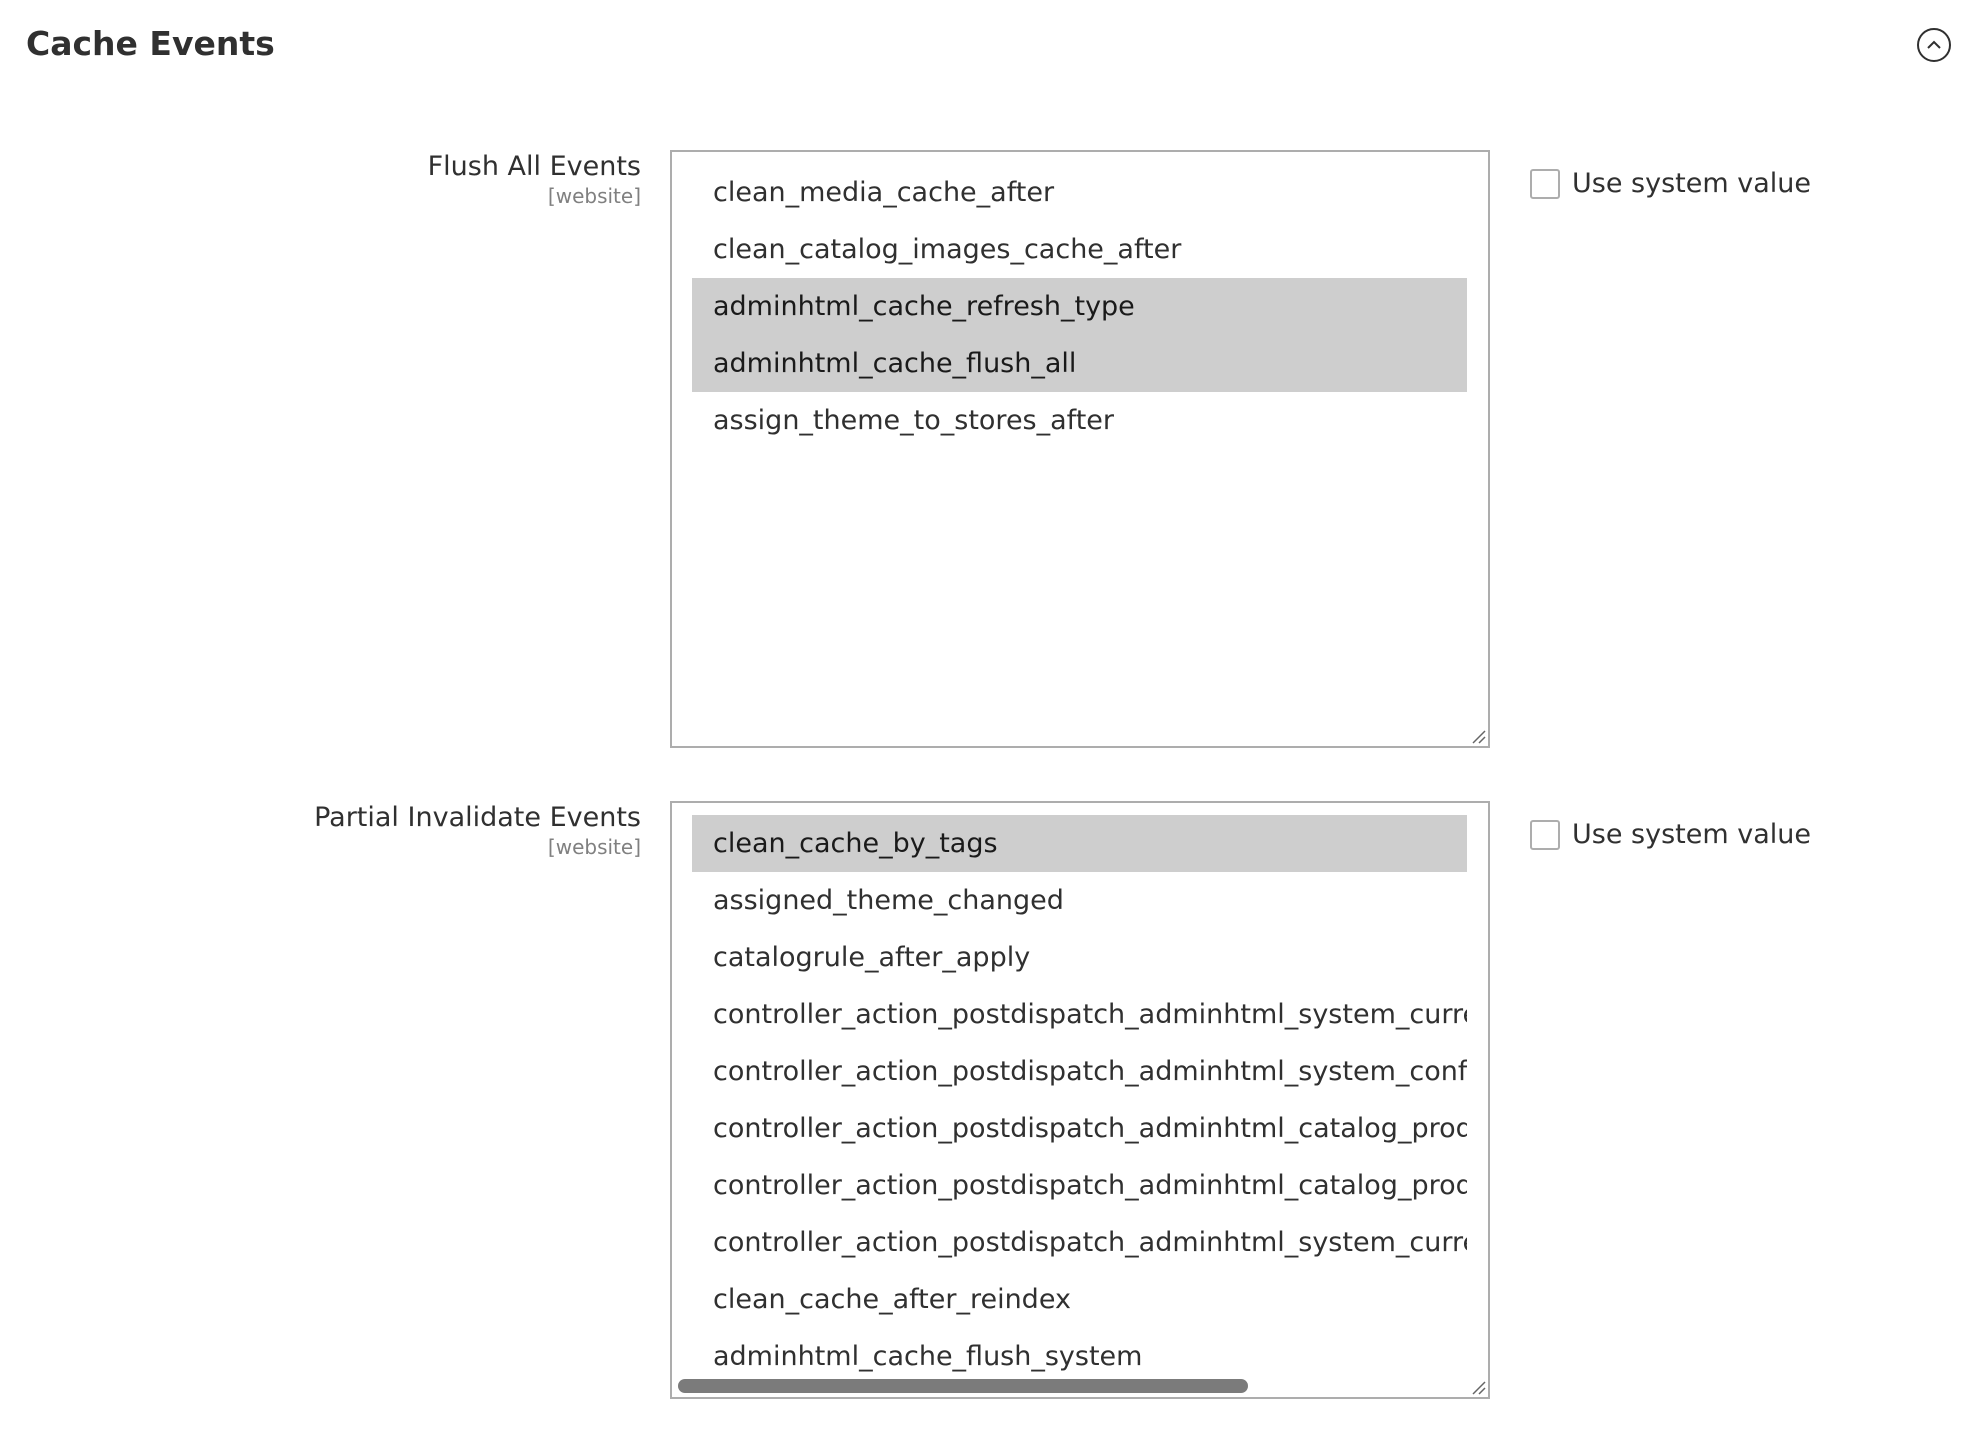 This screenshot has width=1986, height=1456. I want to click on option-item-selected: clean_cache_by_tags, so click(1079, 843).